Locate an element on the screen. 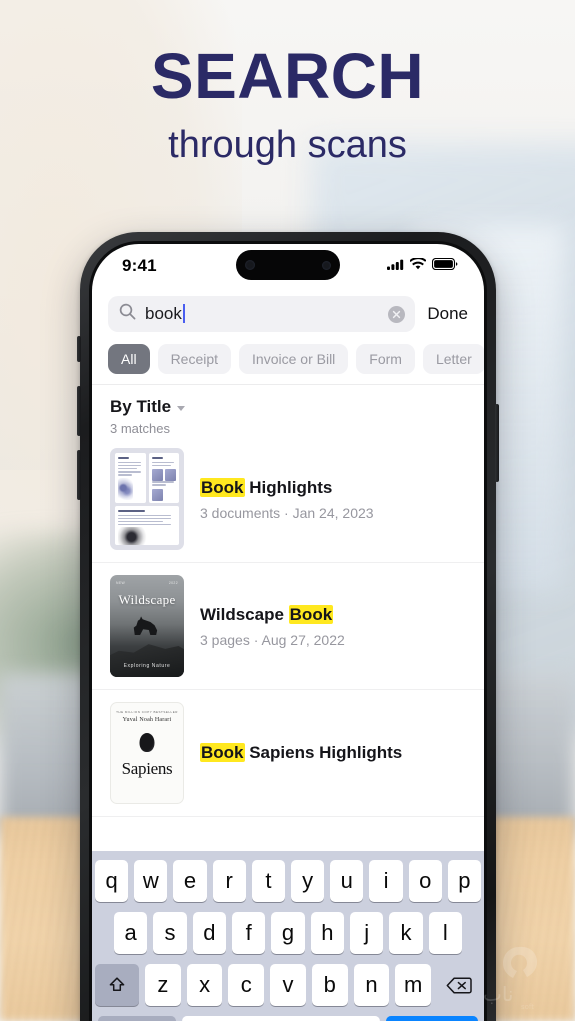  status-bar: 9:41 is located at coordinates (288, 266).